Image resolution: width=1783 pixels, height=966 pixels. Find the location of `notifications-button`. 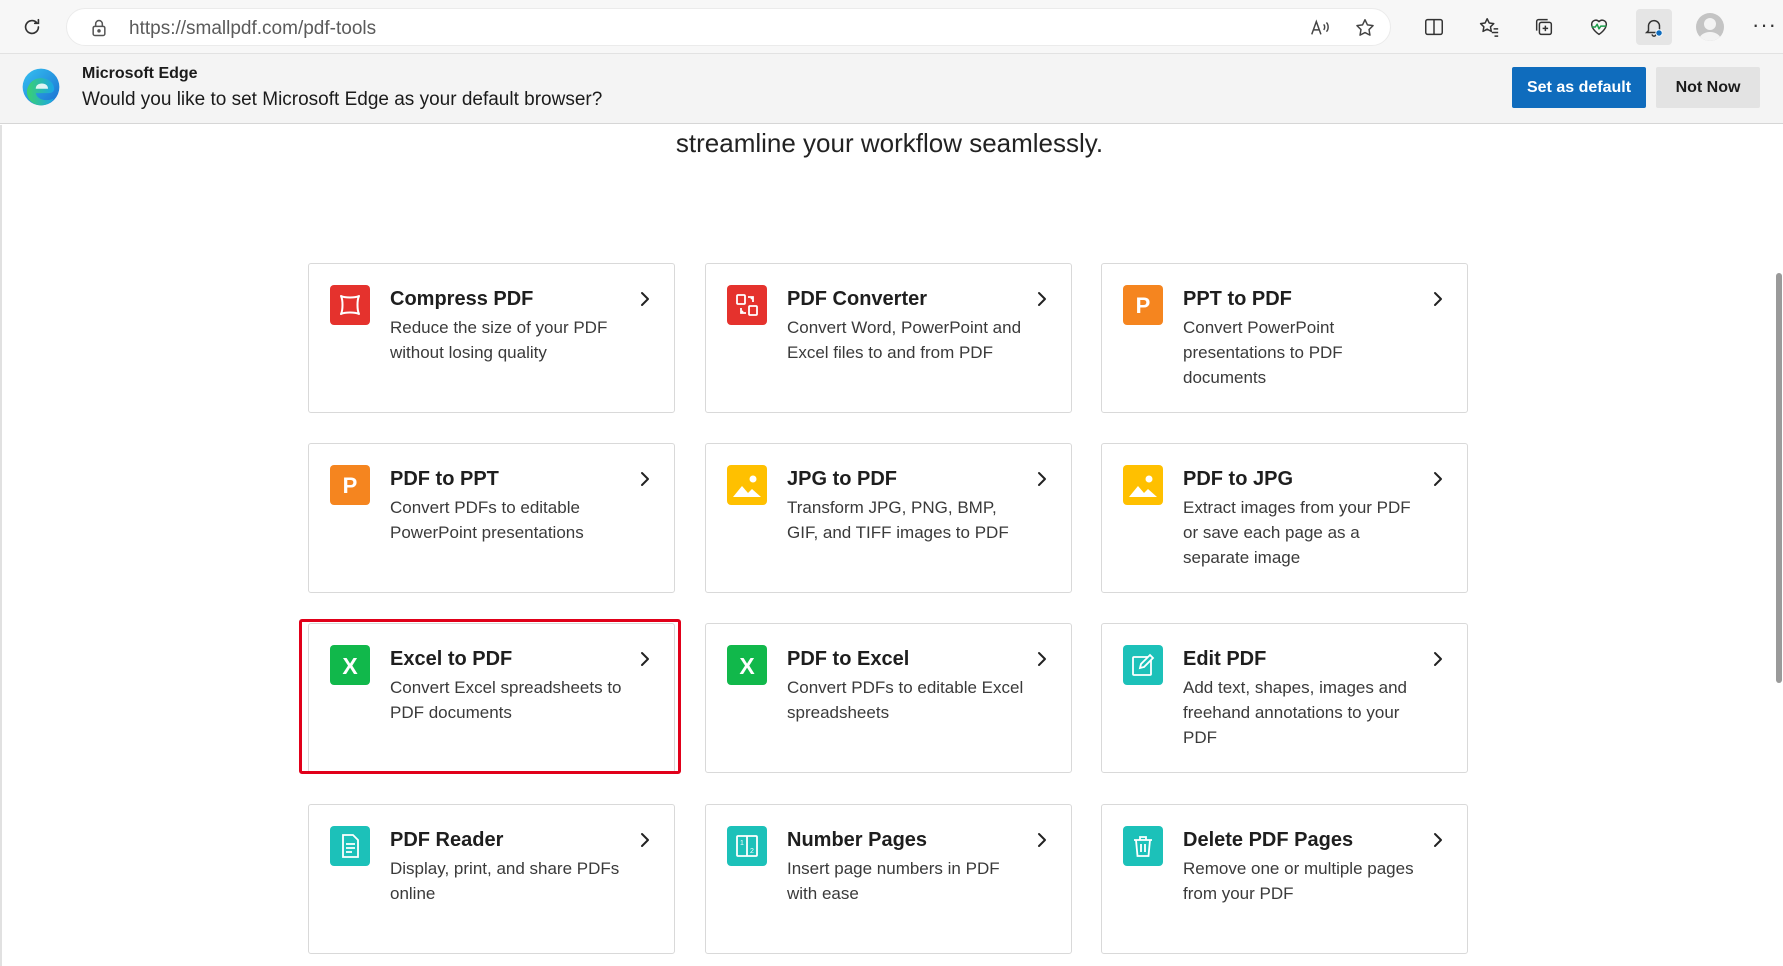

notifications-button is located at coordinates (1654, 27).